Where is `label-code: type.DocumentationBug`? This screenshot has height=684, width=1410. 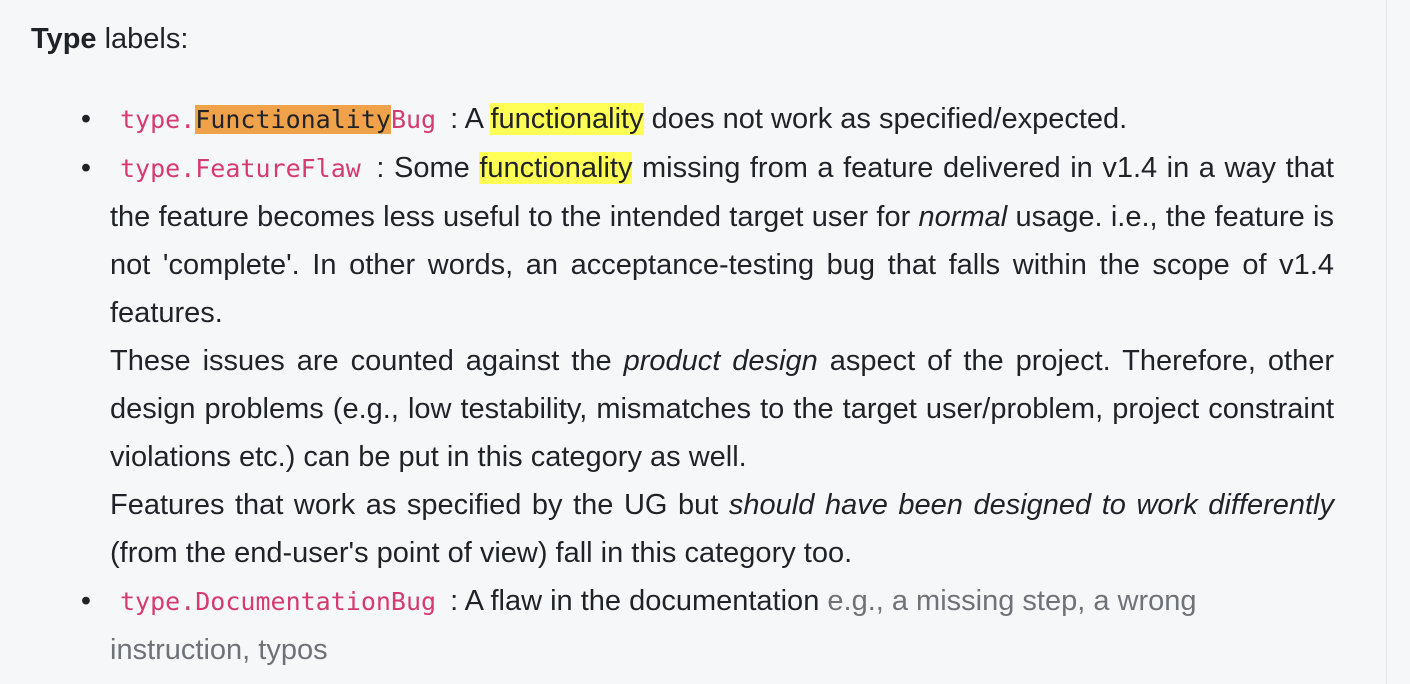 label-code: type.DocumentationBug is located at coordinates (278, 601).